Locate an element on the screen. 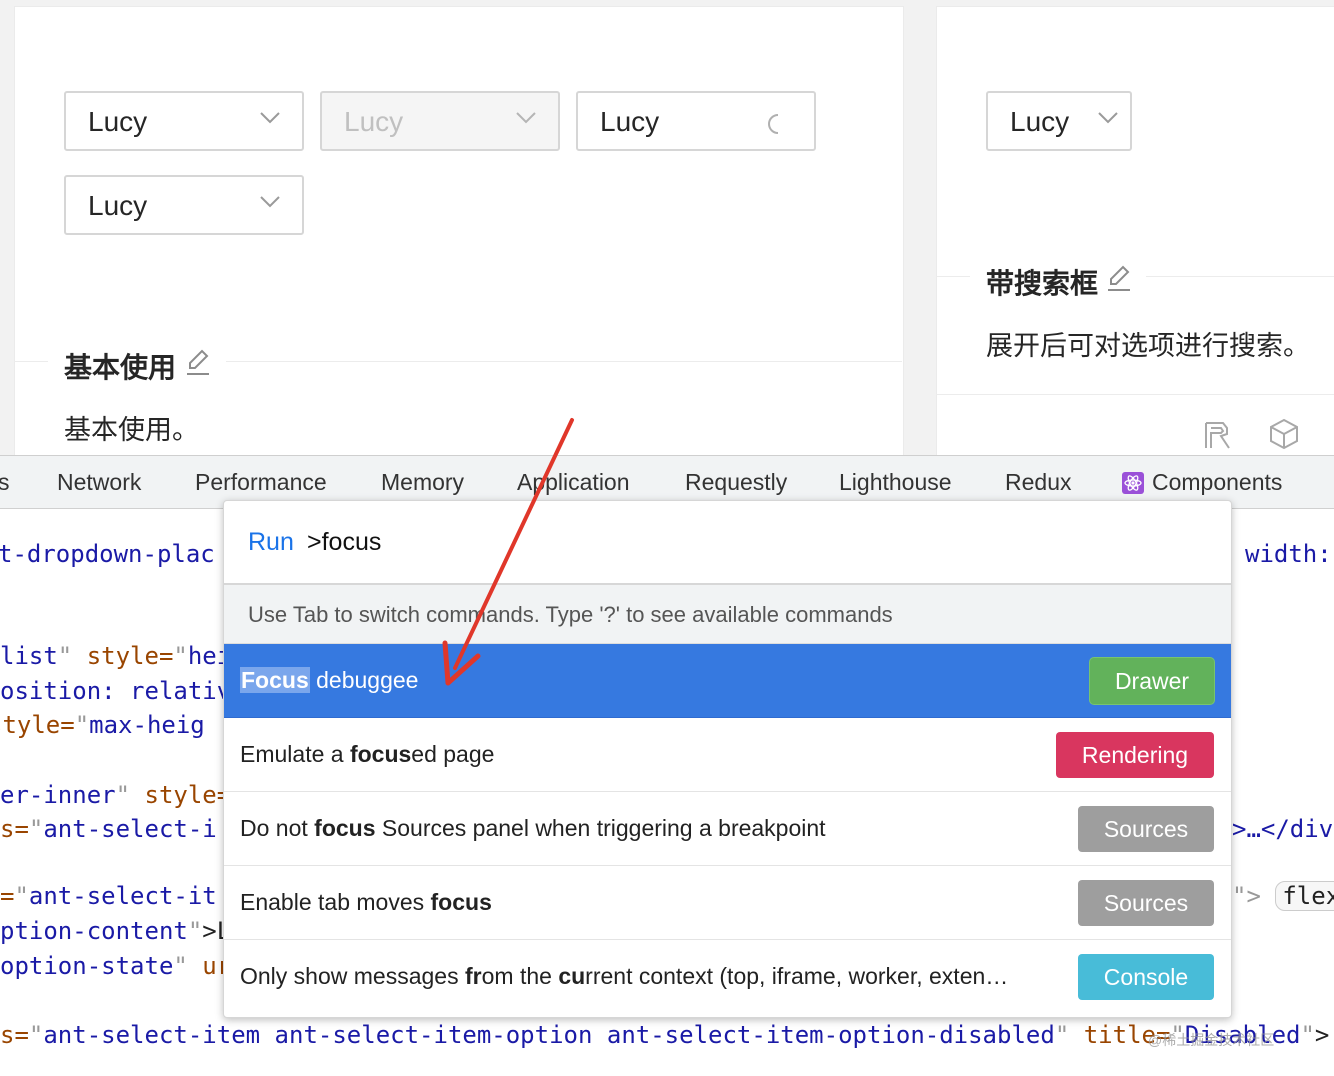  annotation-arrow is located at coordinates (508, 552).